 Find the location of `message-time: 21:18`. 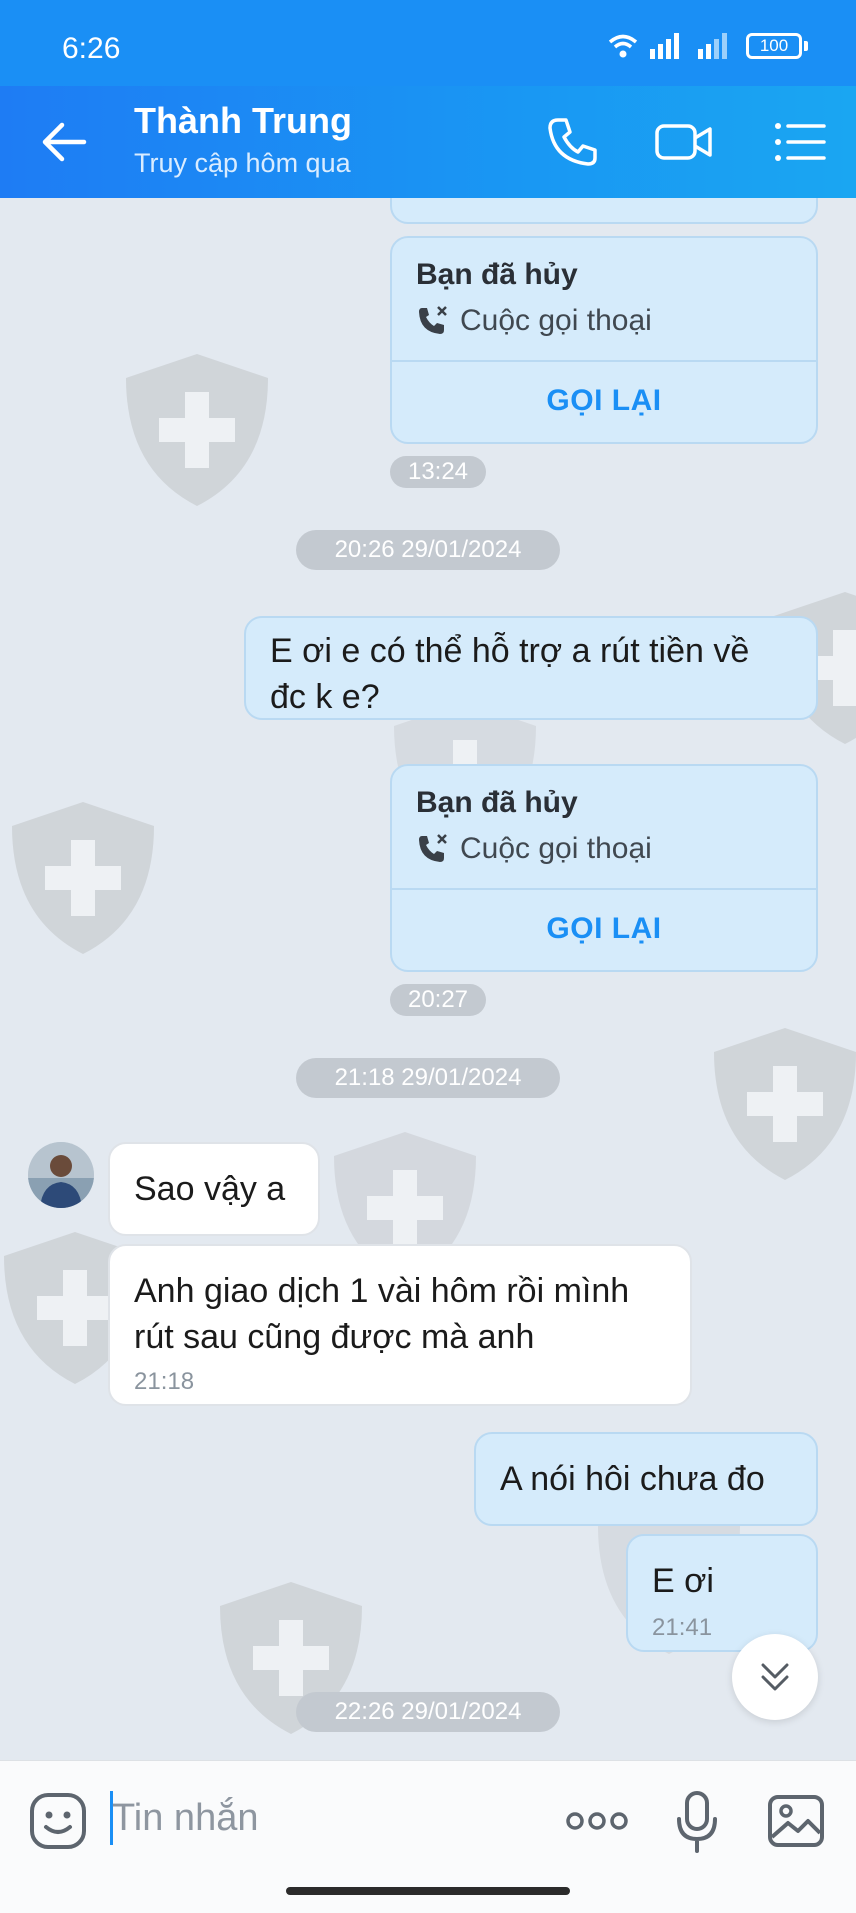

message-time: 21:18 is located at coordinates (164, 1381).